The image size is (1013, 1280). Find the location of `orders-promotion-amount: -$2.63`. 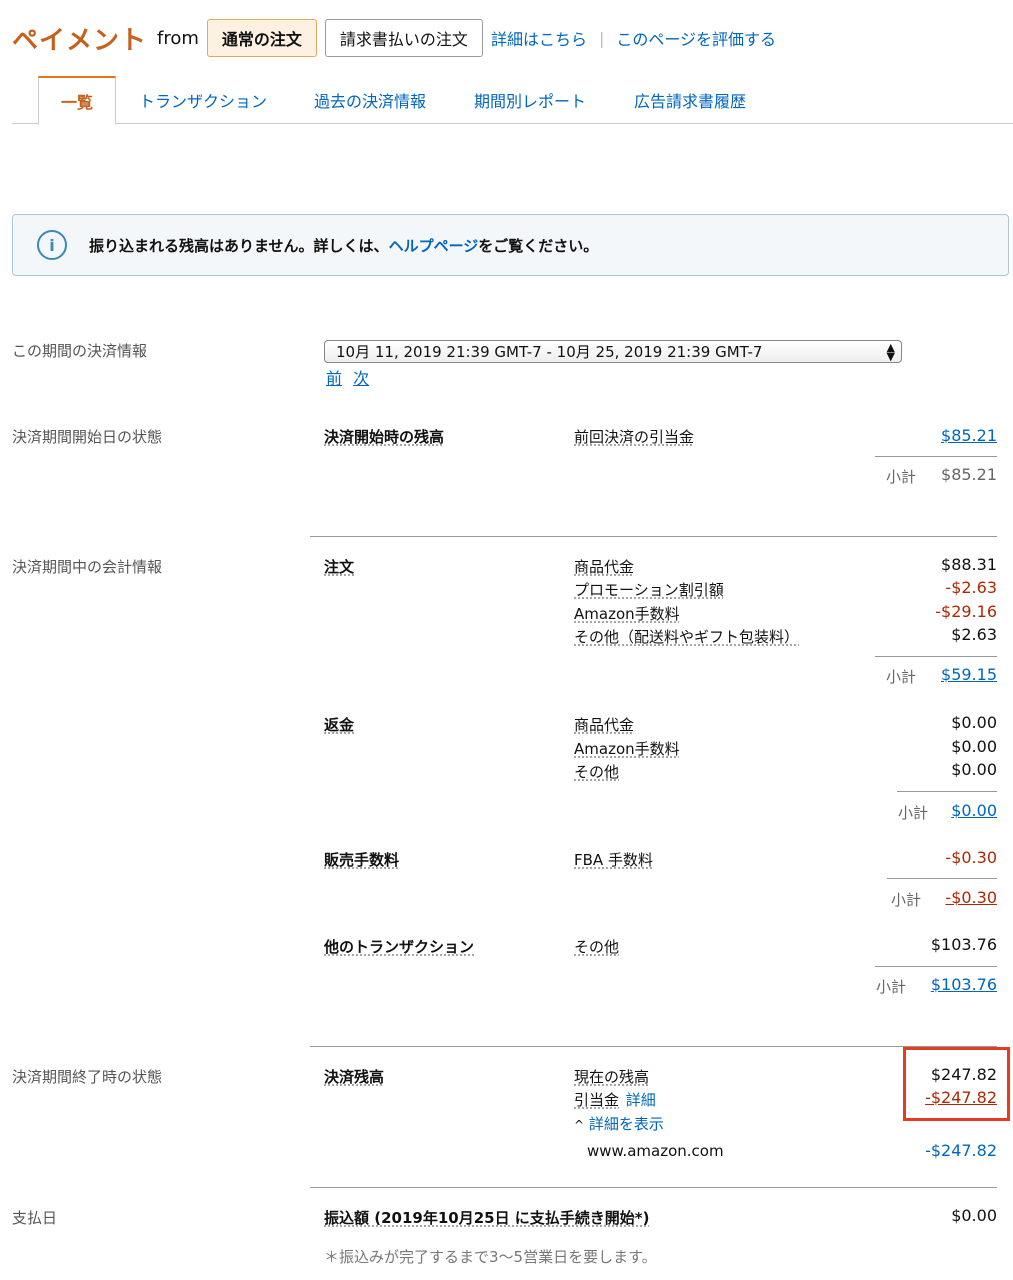

orders-promotion-amount: -$2.63 is located at coordinates (971, 587).